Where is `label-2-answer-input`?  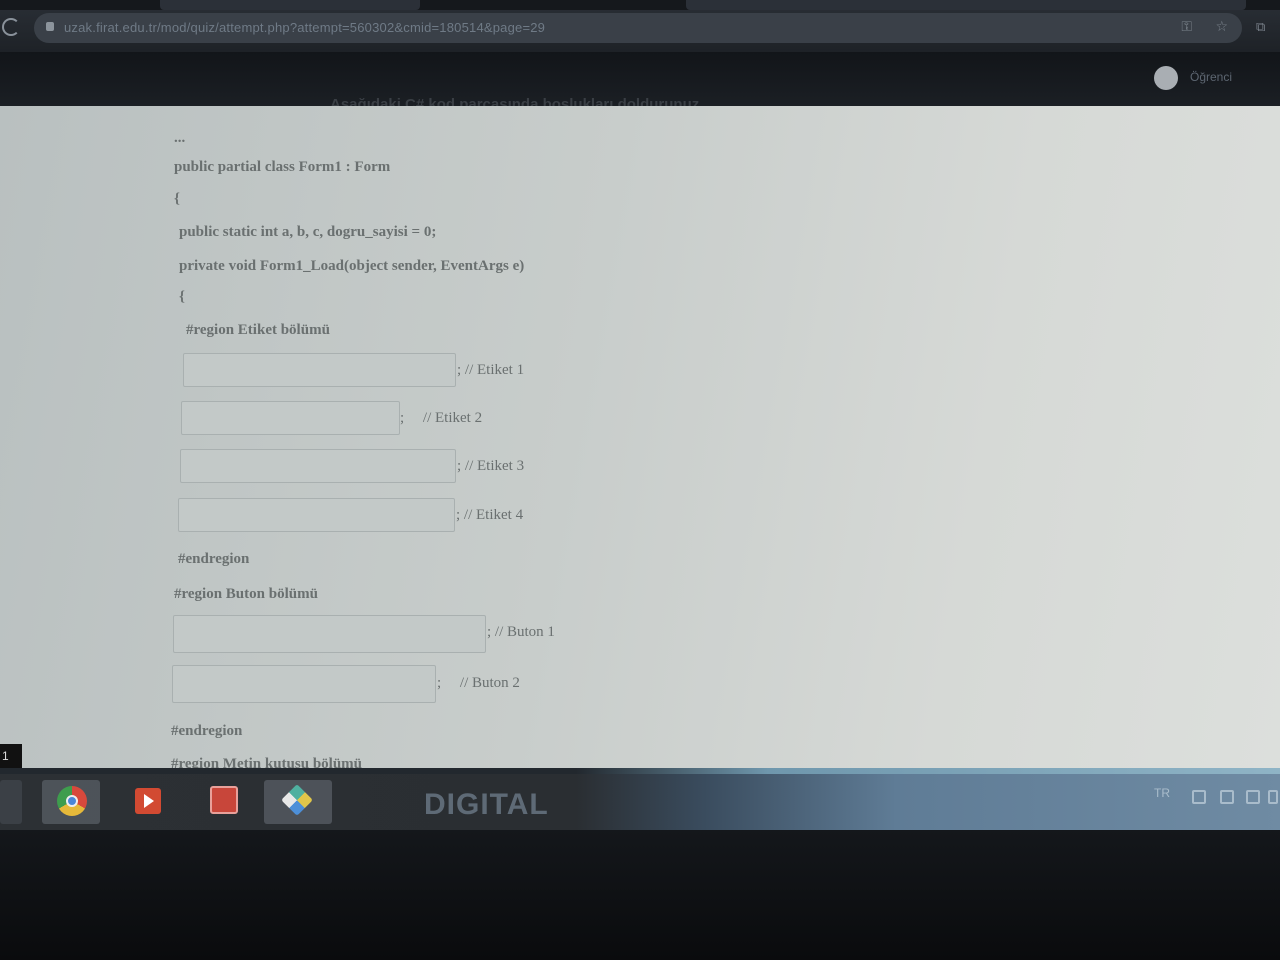
label-2-answer-input is located at coordinates (290, 418).